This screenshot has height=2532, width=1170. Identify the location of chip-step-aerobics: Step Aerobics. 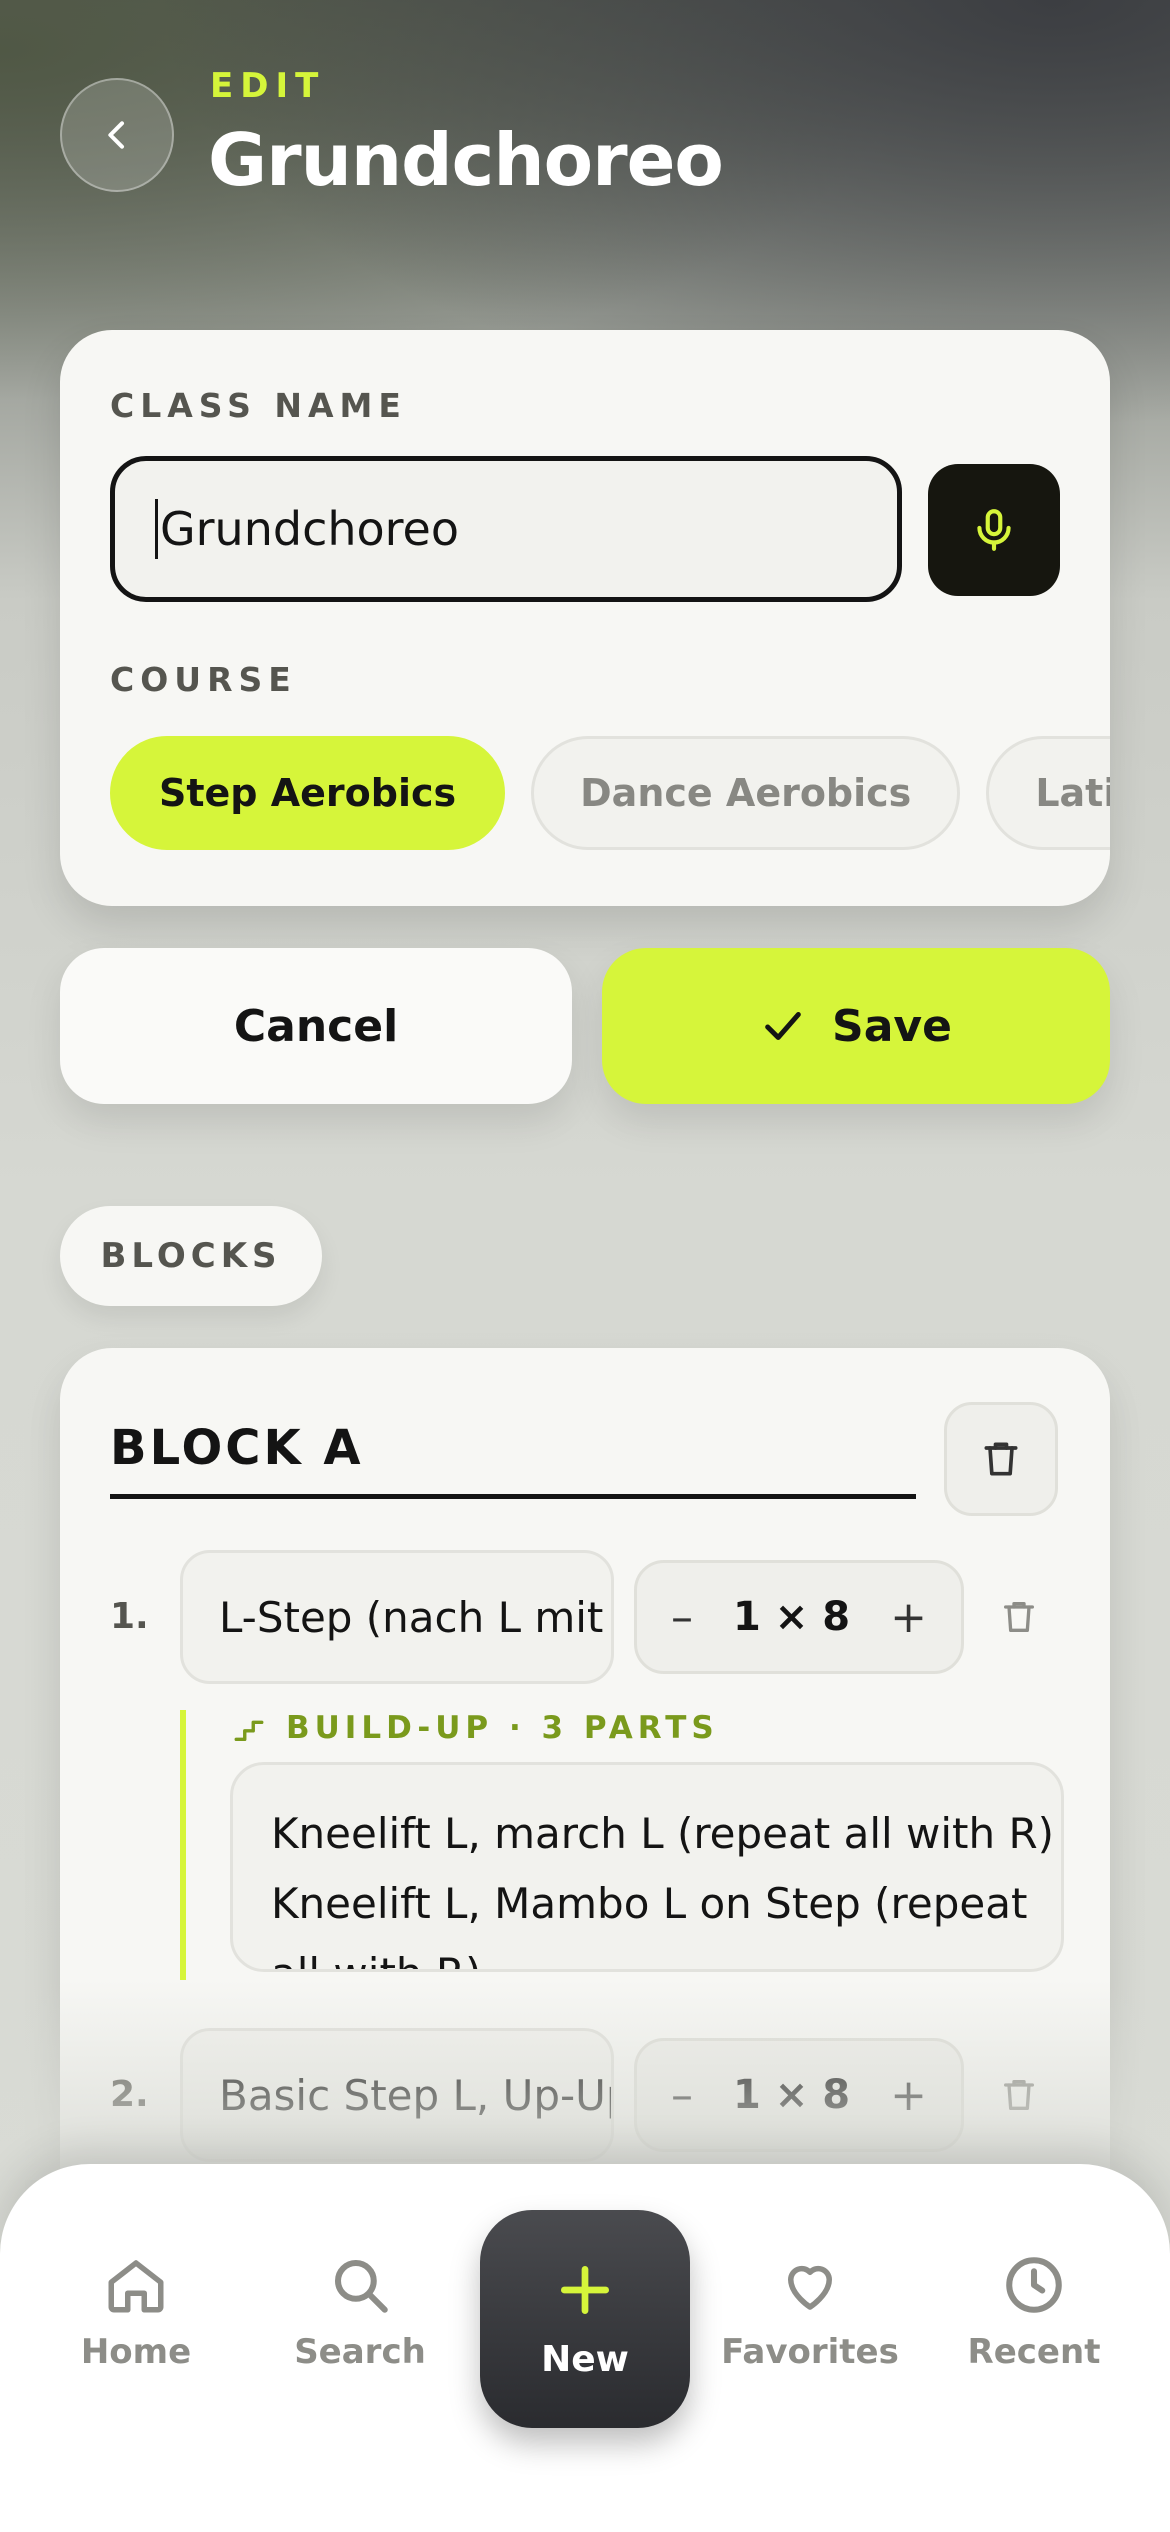
(308, 793).